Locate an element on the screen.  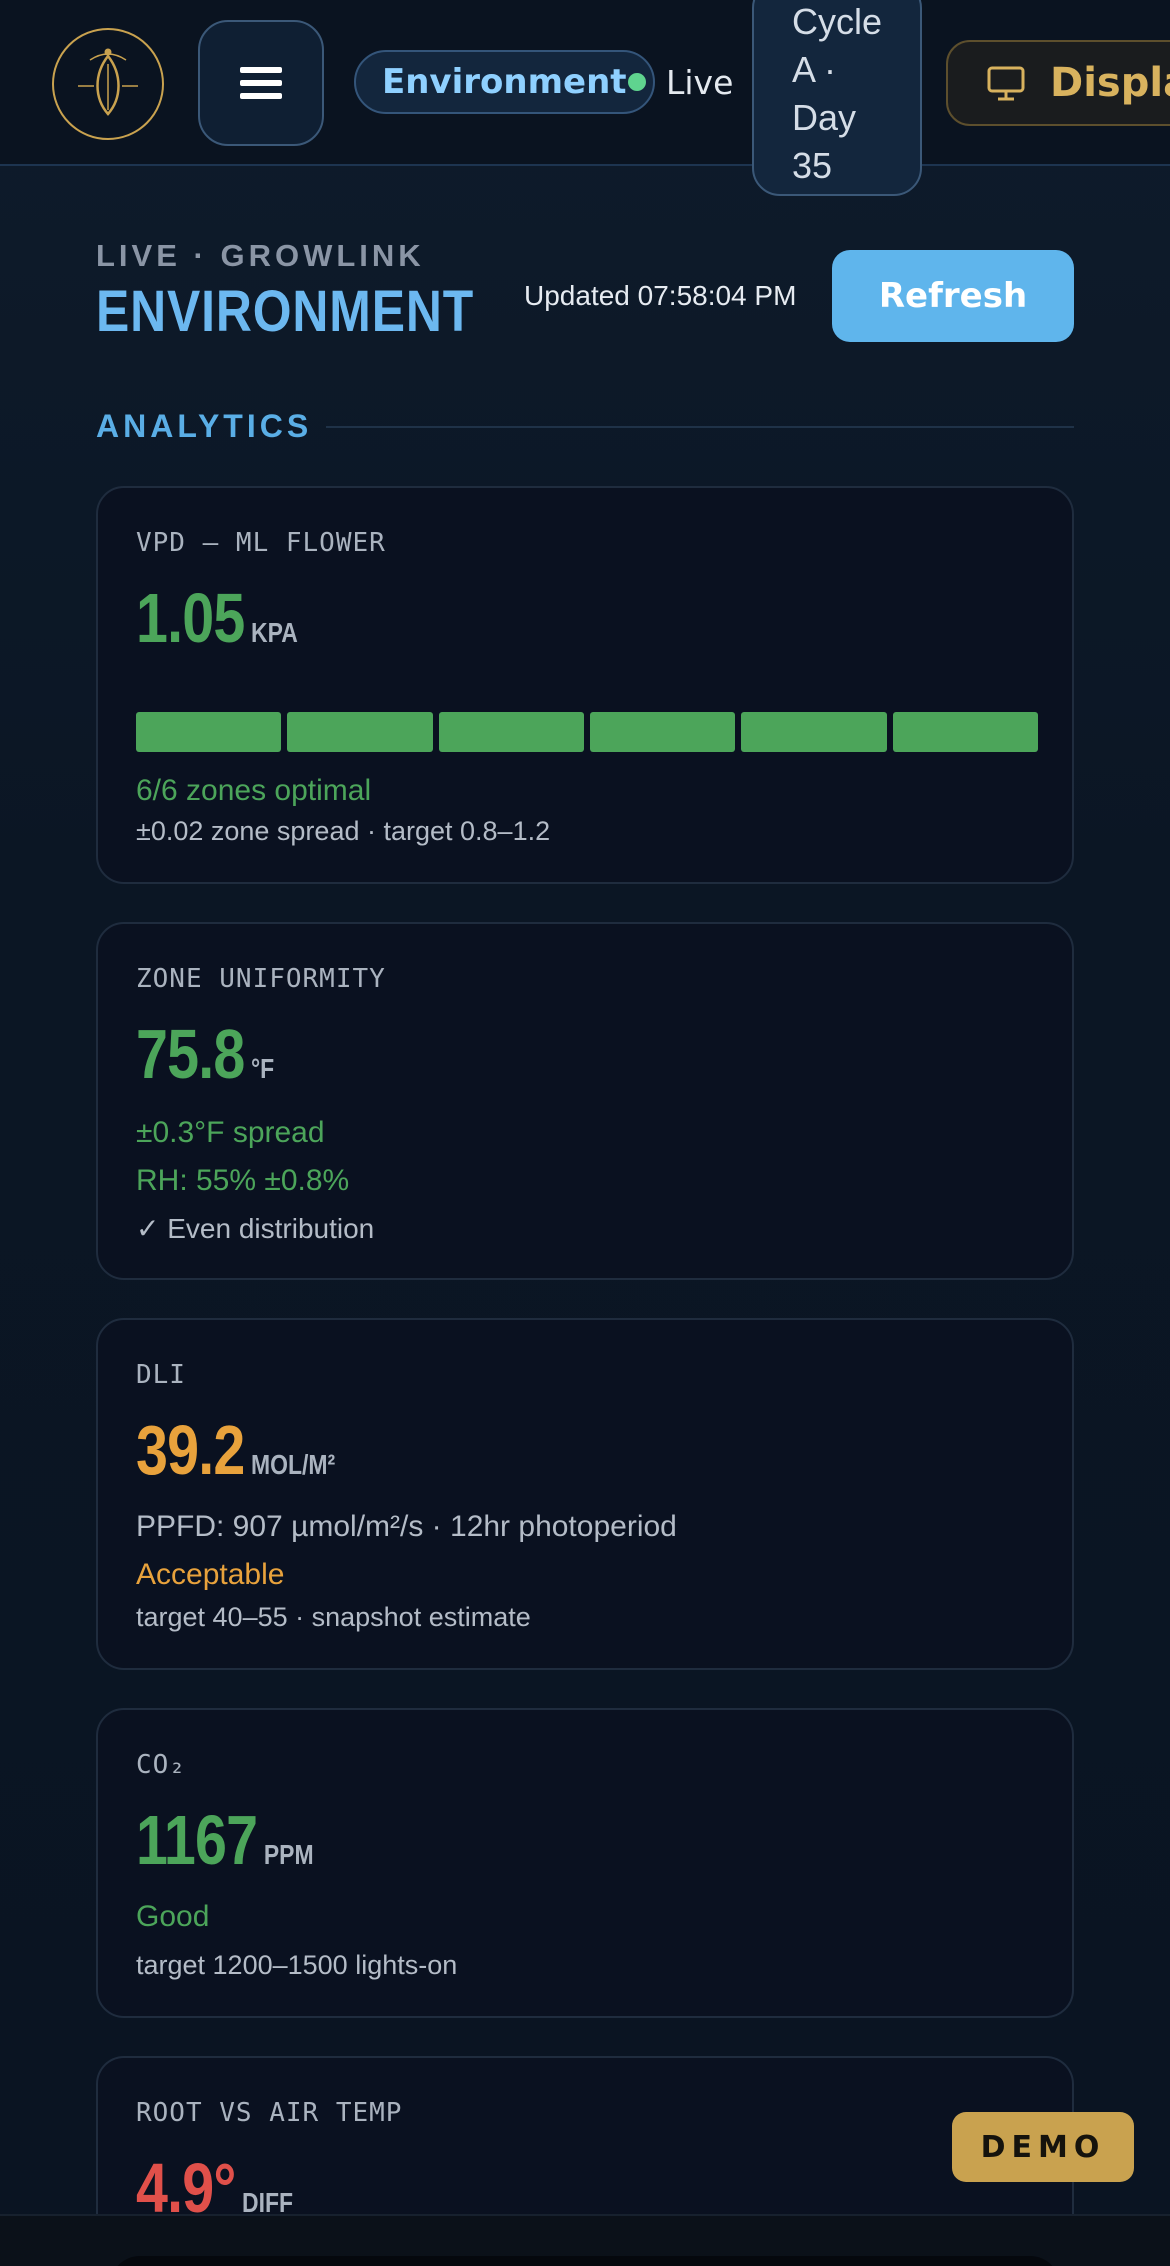
cycle-line: A · is located at coordinates (814, 69).